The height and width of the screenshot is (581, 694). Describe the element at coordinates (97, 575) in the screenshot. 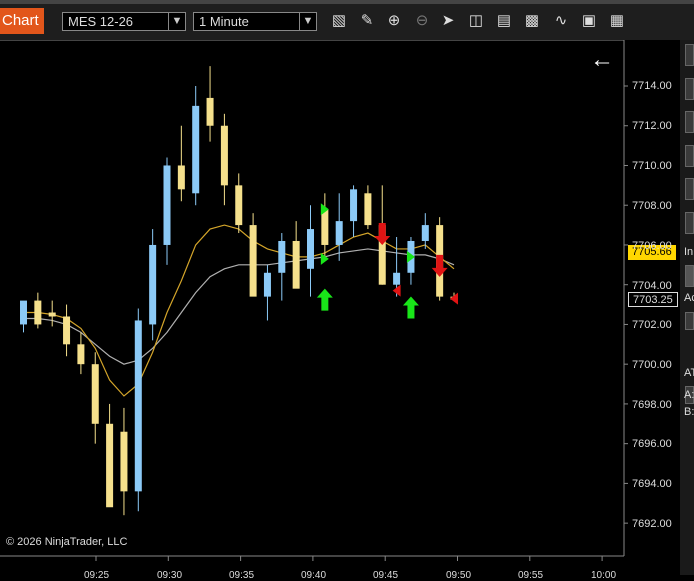

I see `time-axis-label: 09:25` at that location.